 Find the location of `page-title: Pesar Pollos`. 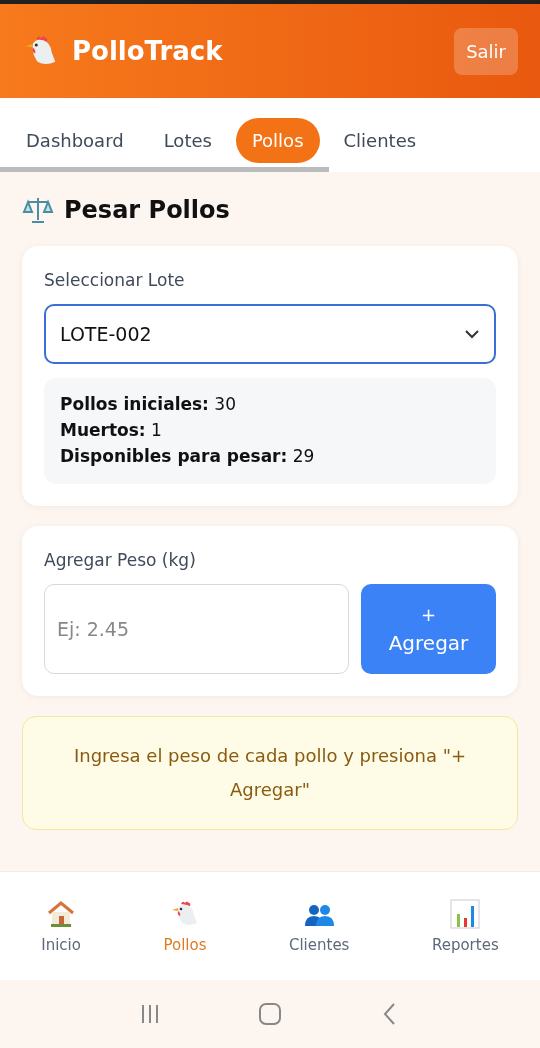

page-title: Pesar Pollos is located at coordinates (147, 210).